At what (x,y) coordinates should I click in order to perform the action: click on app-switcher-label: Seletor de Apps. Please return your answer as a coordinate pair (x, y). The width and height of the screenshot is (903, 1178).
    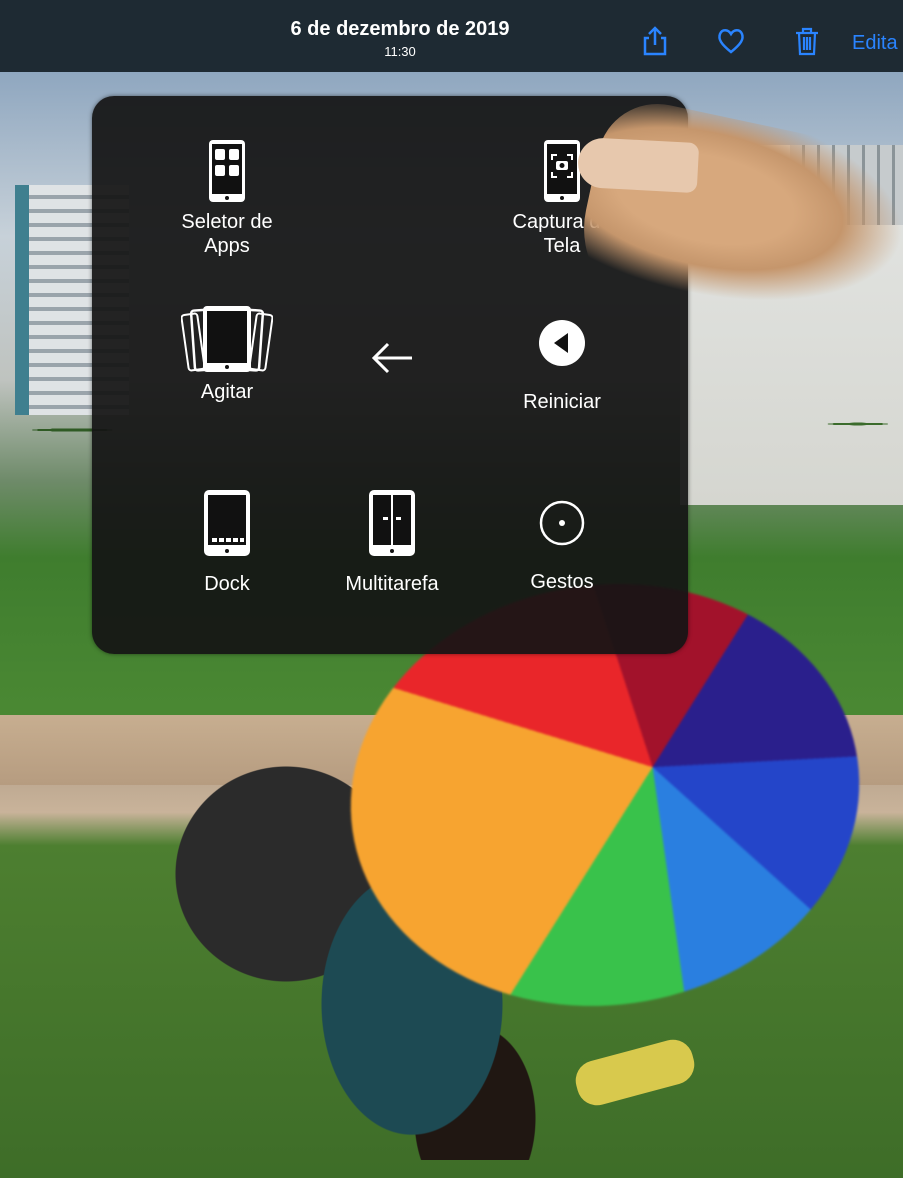
    Looking at the image, I should click on (227, 234).